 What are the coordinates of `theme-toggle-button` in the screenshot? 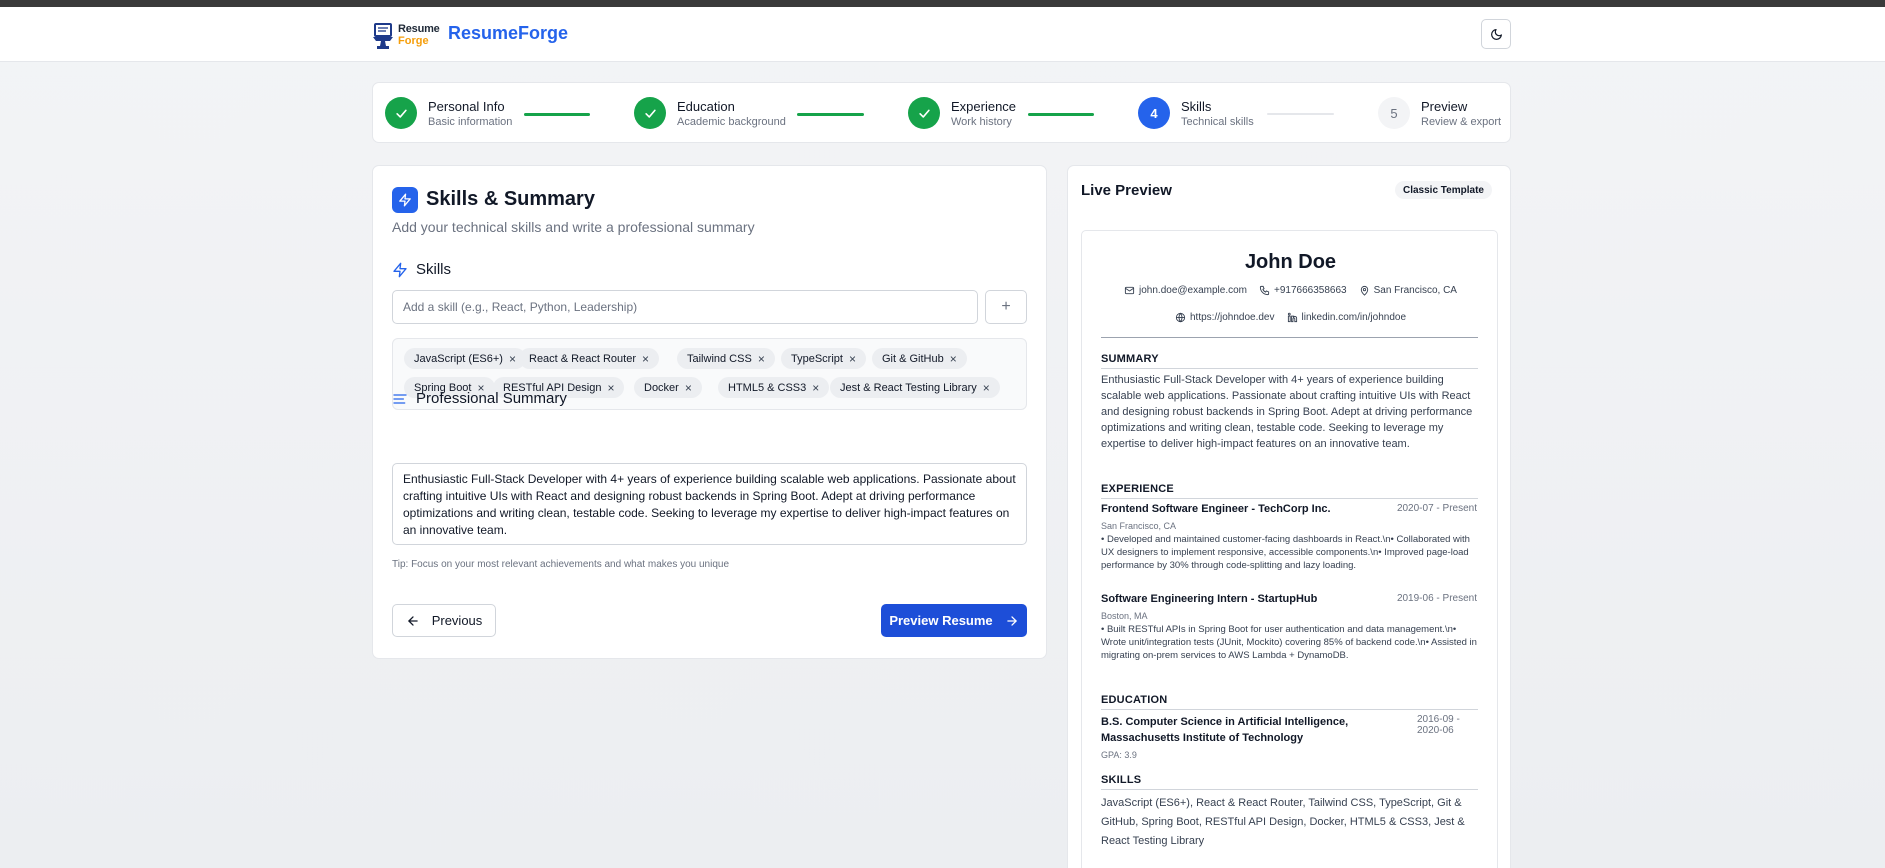 It's located at (1496, 34).